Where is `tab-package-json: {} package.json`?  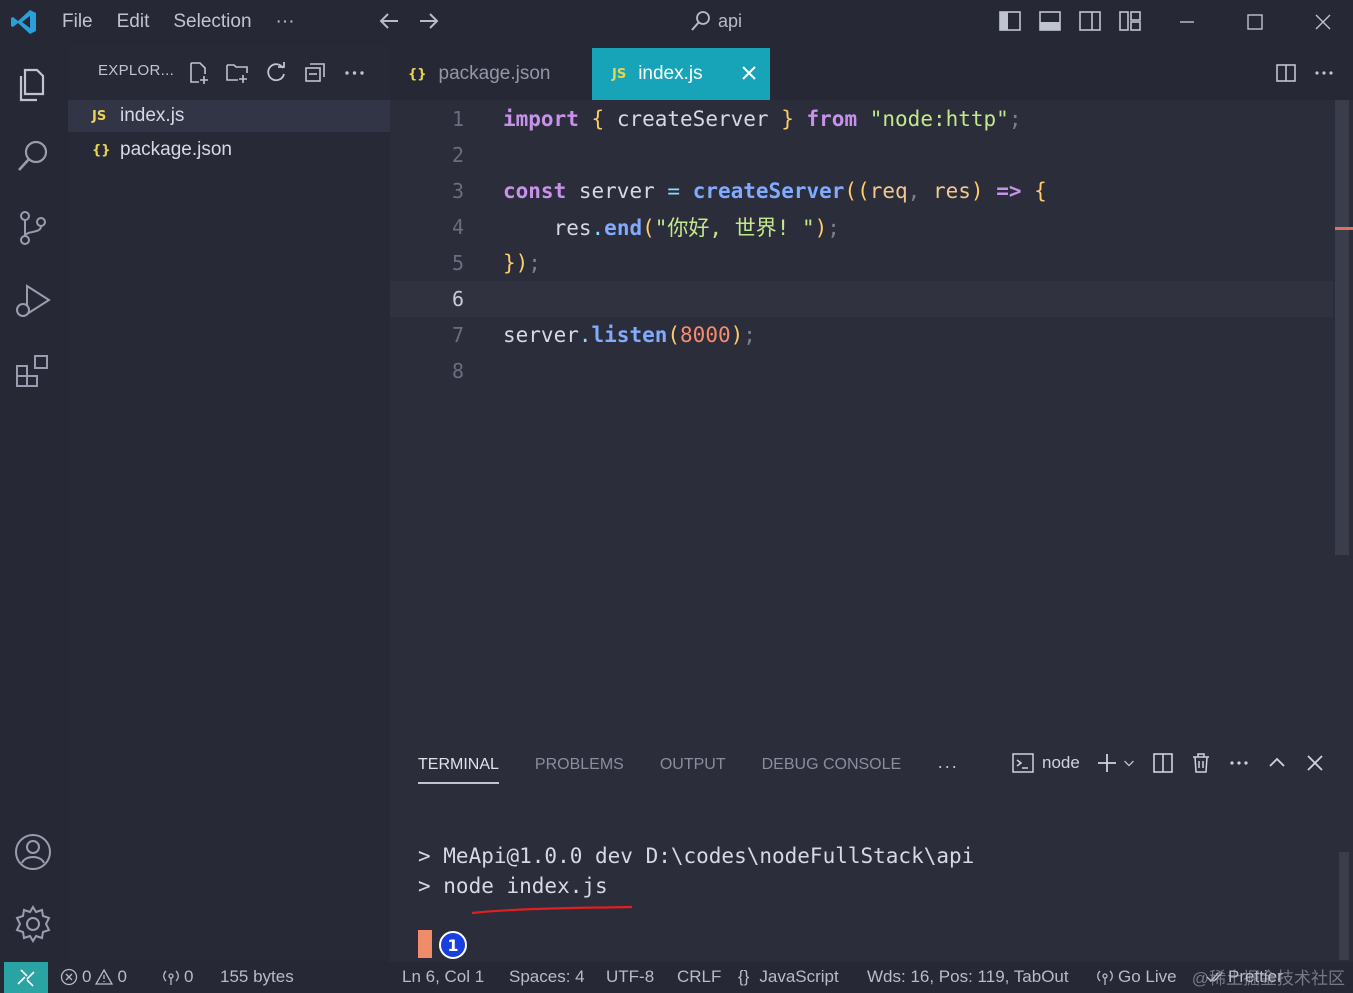 tab-package-json: {} package.json is located at coordinates (491, 74).